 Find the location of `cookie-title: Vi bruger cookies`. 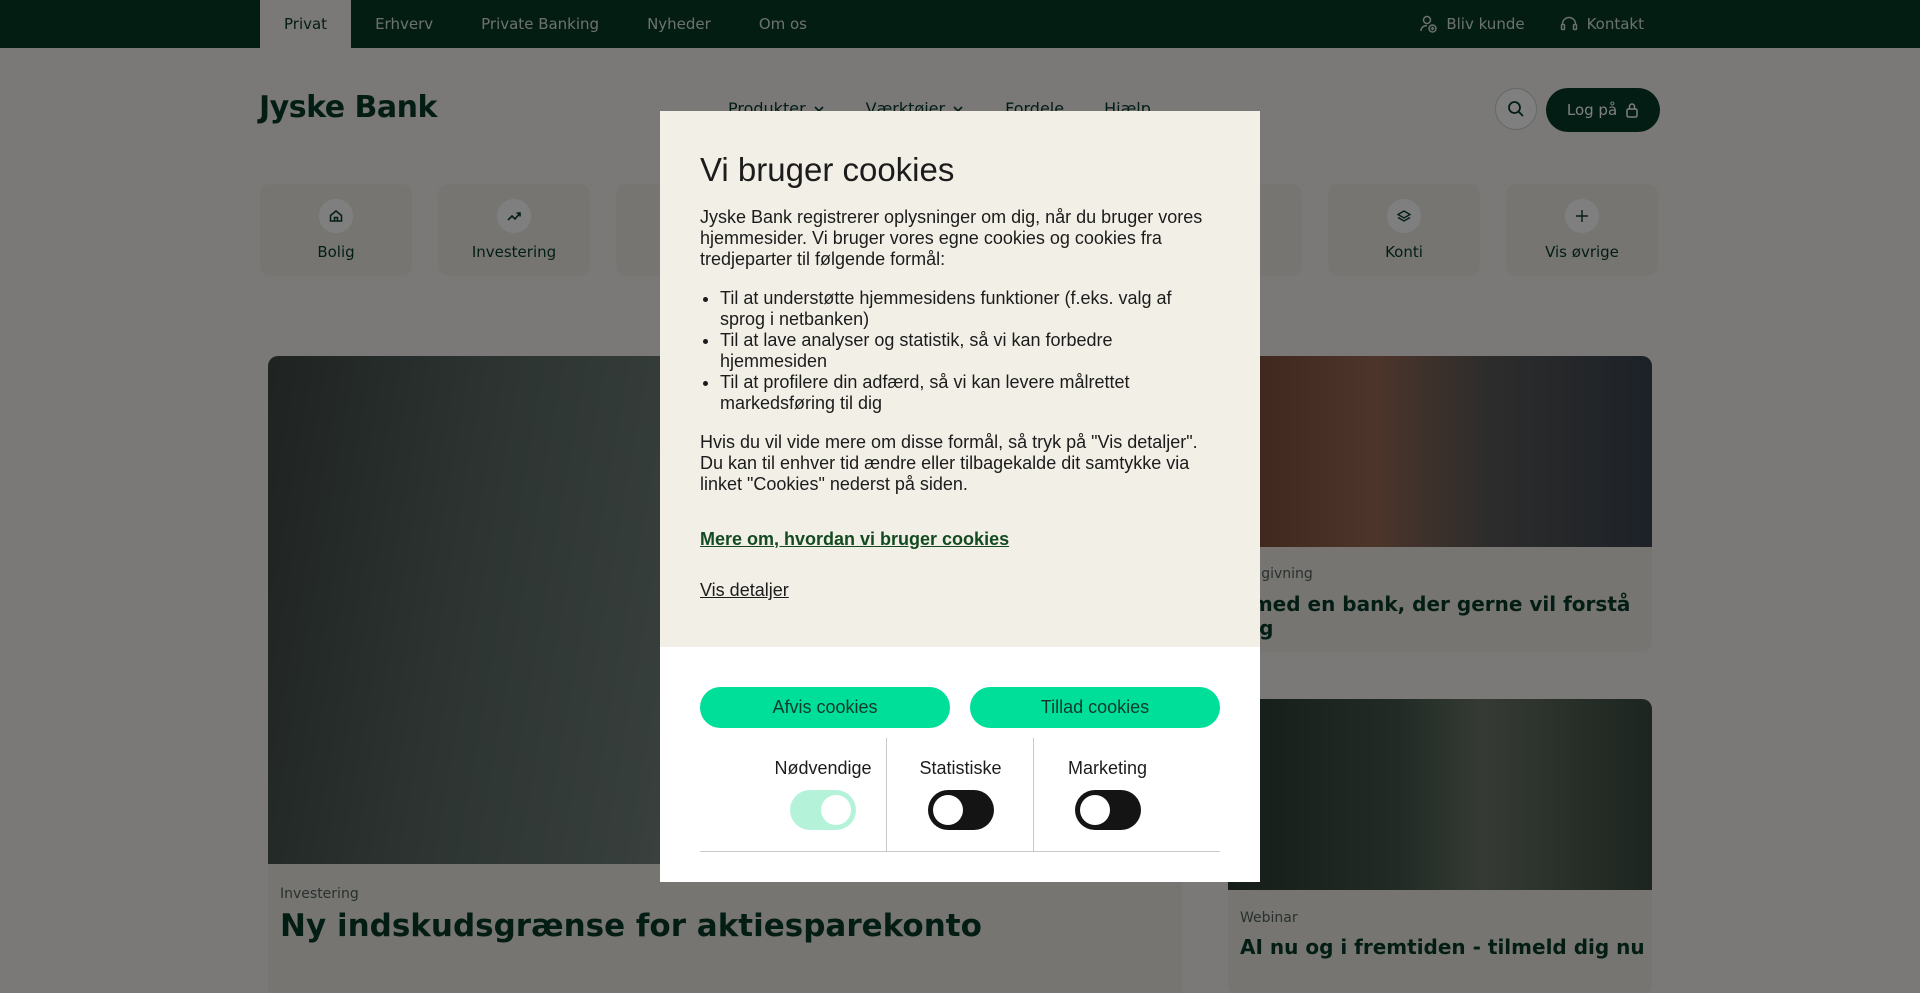

cookie-title: Vi bruger cookies is located at coordinates (827, 169).